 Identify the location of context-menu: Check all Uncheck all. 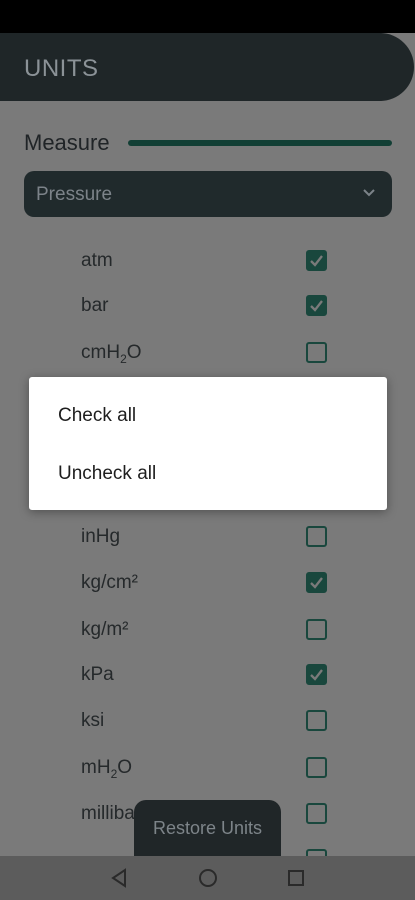
(208, 443).